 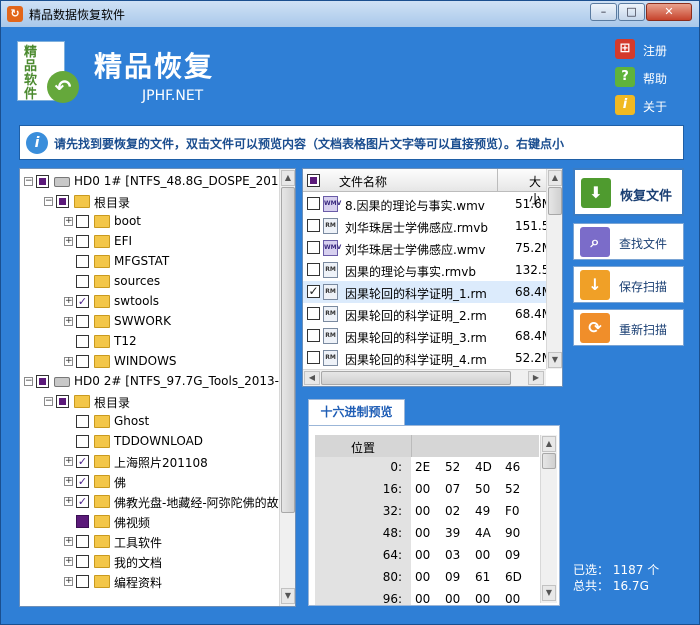 What do you see at coordinates (427, 314) in the screenshot?
I see `file-row: RM 因果轮回的科学证明_2.rm 68.4M` at bounding box center [427, 314].